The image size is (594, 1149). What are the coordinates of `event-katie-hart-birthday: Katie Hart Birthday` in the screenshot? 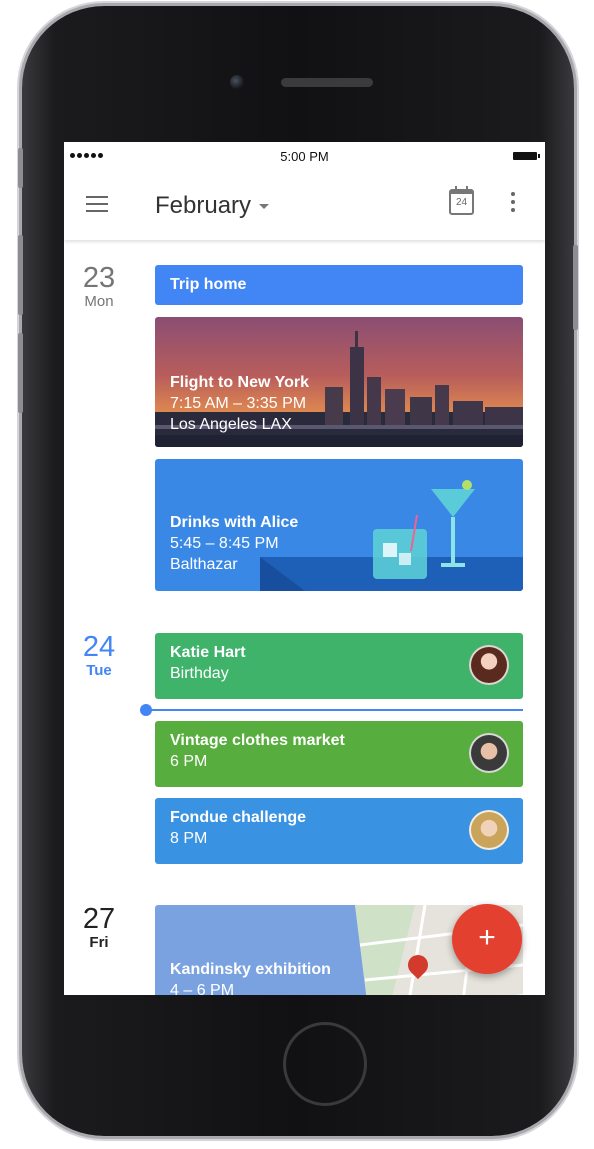 It's located at (339, 666).